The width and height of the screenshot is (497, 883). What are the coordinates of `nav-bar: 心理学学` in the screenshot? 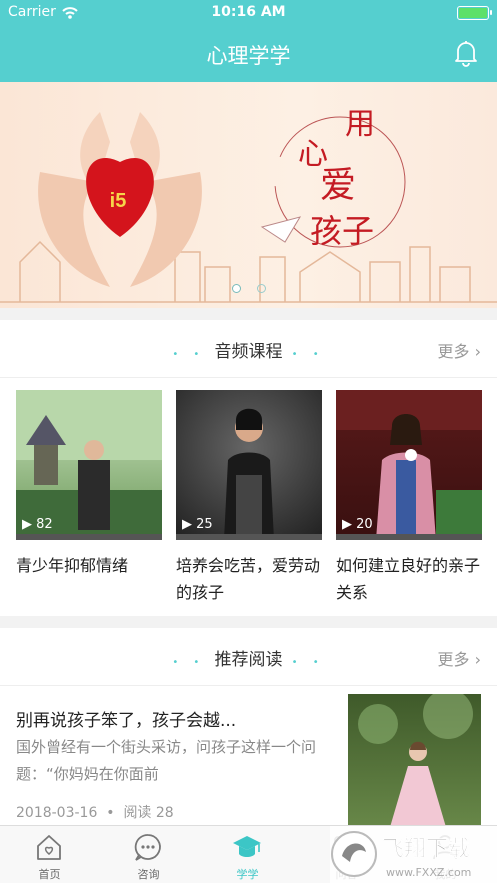 It's located at (248, 54).